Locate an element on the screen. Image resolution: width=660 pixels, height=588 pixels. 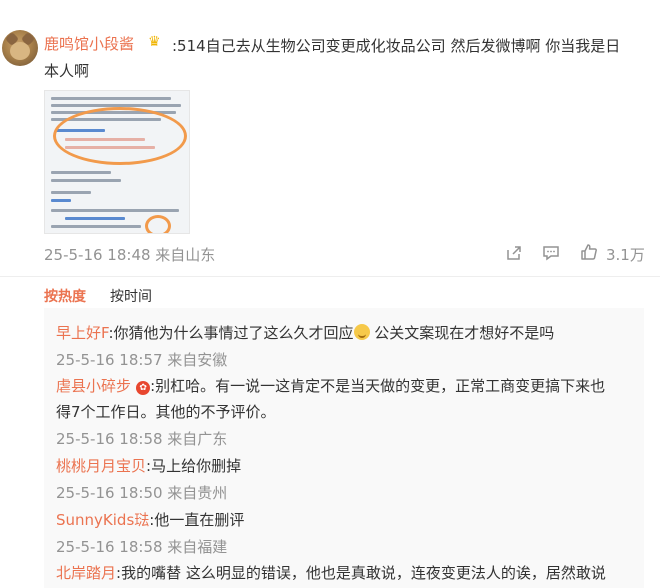
reply-item: 北岸踏月:我的嘴替 这么明显的错误，他也是真敢说，连夜变更法人的诶，居然敢说 is located at coordinates (331, 572).